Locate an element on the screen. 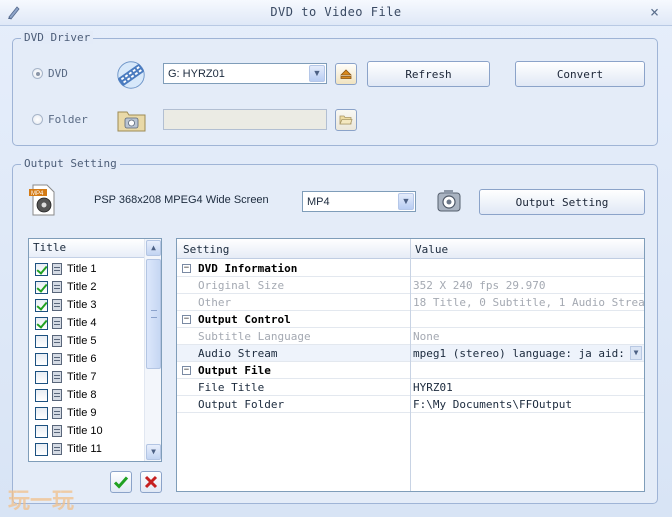 The width and height of the screenshot is (672, 517). scroll-up-icon: ▲ is located at coordinates (153, 248).